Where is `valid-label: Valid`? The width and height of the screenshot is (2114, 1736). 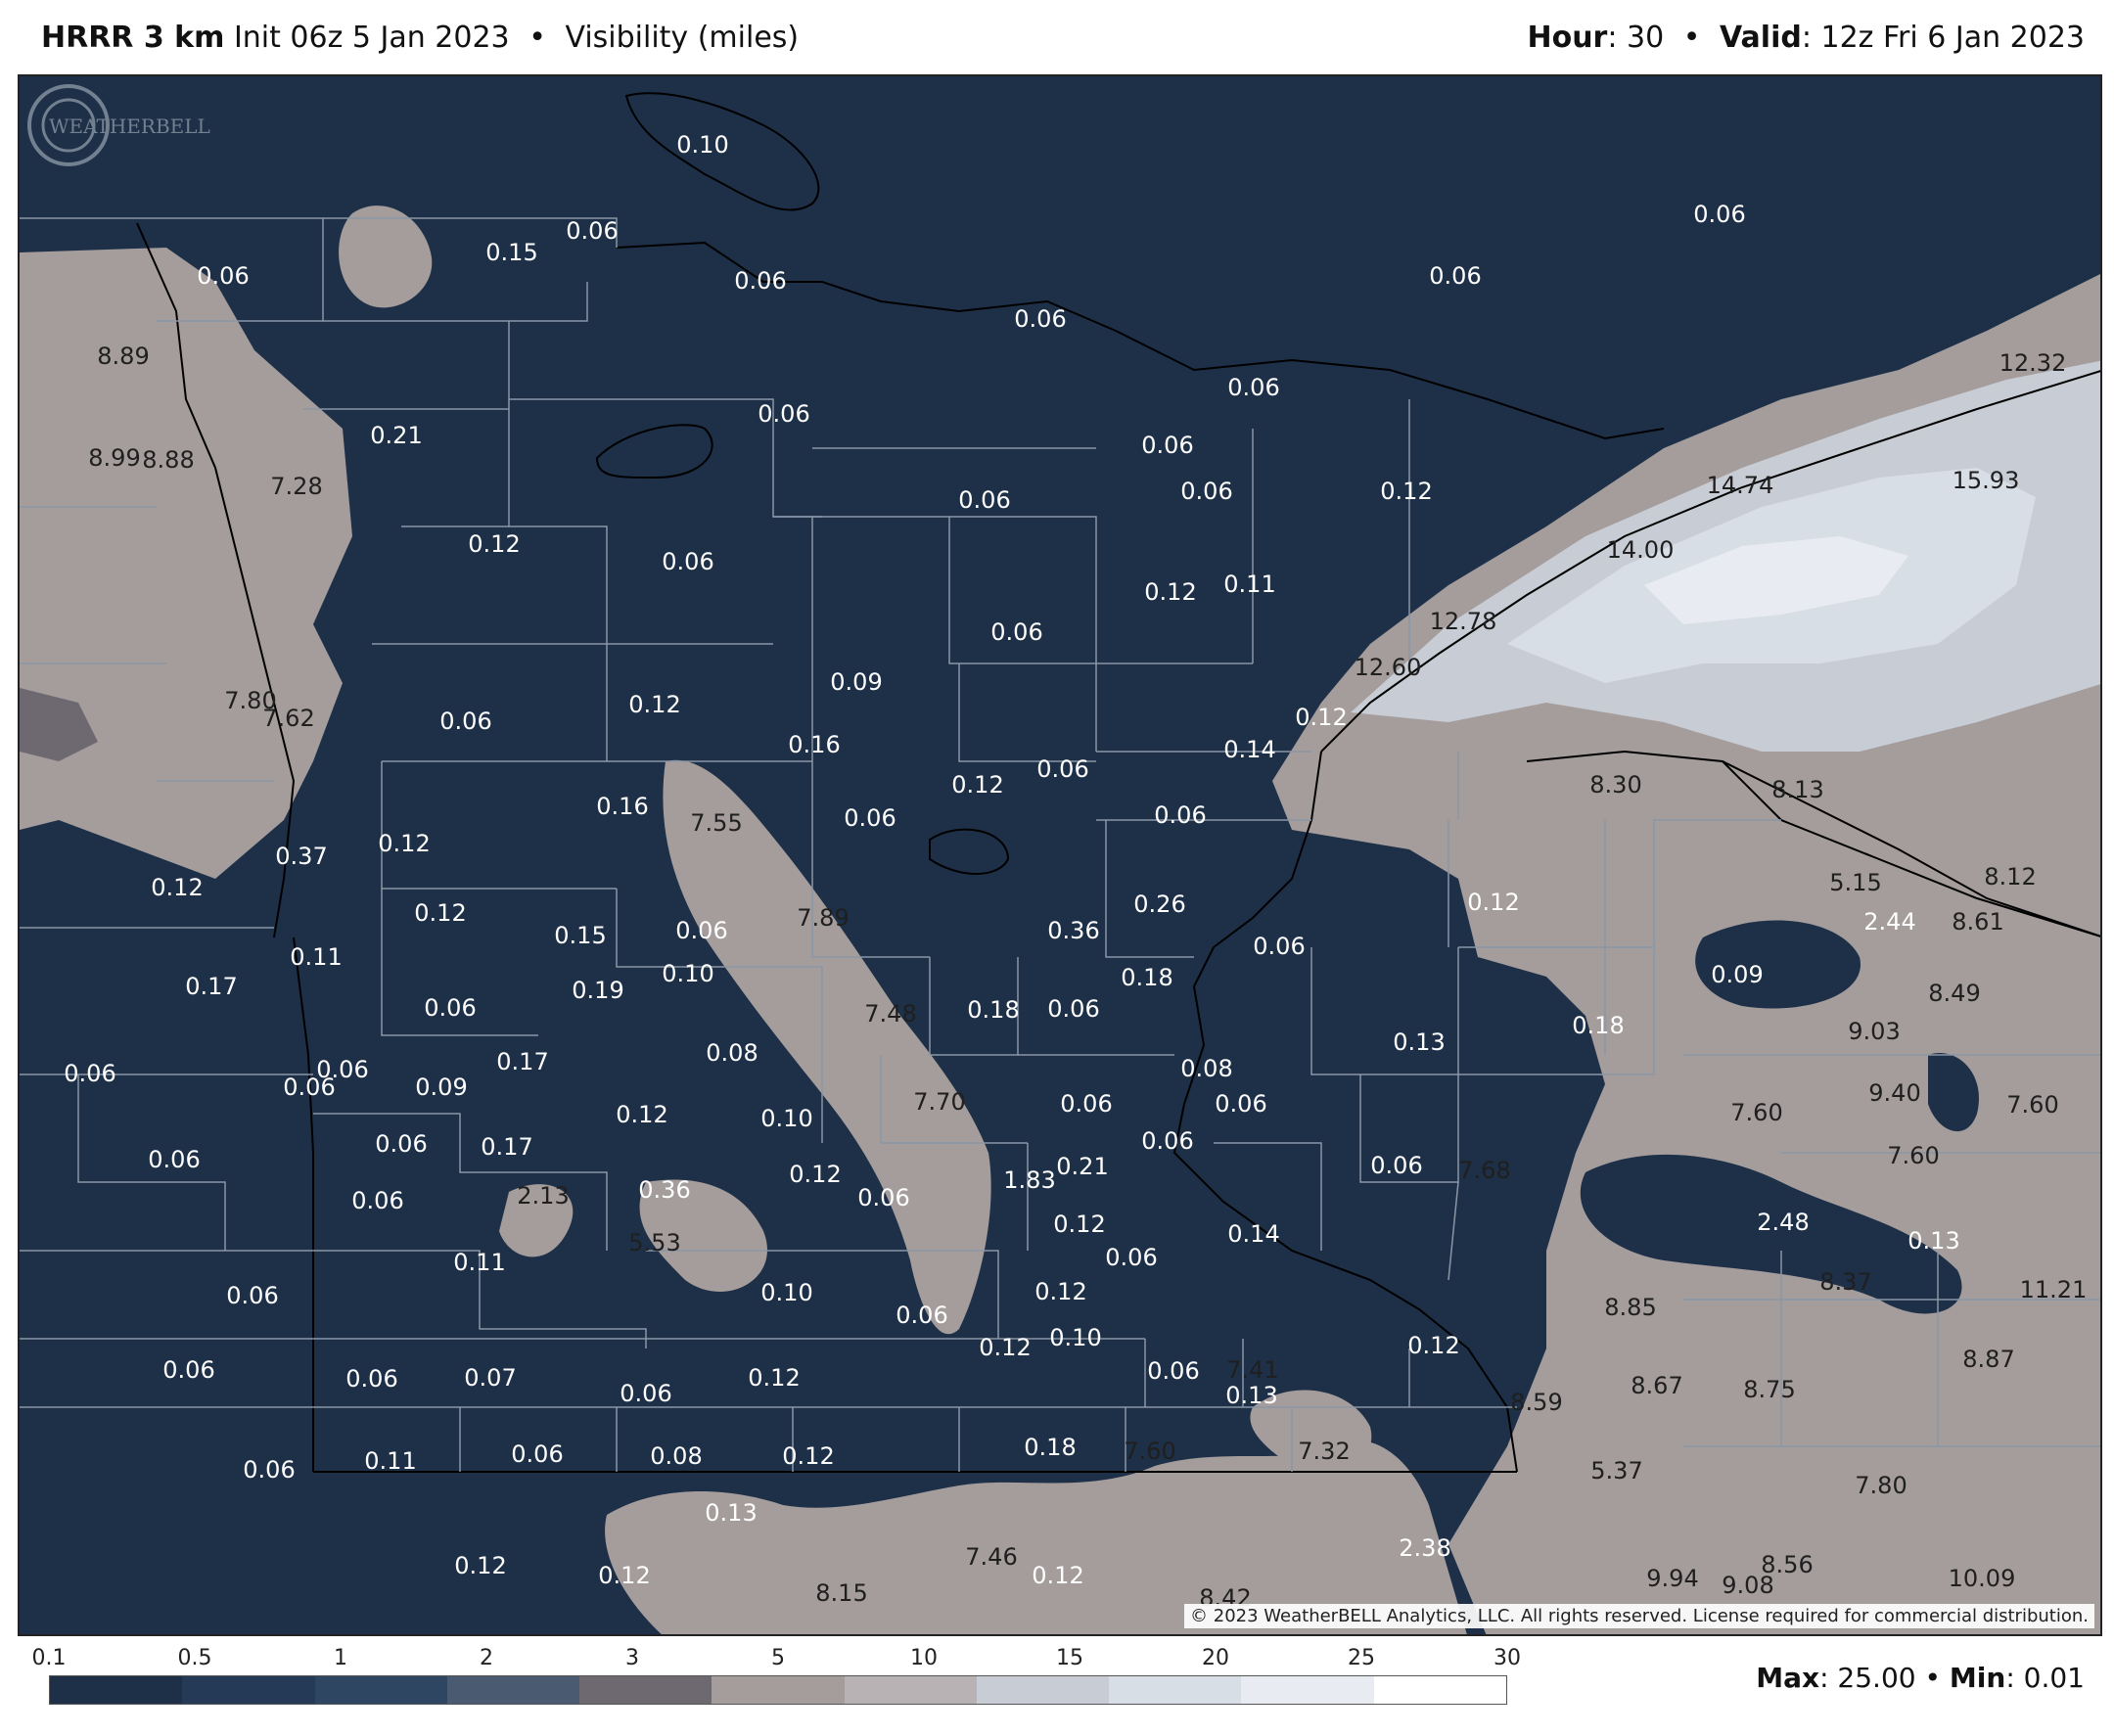
valid-label: Valid is located at coordinates (1761, 37).